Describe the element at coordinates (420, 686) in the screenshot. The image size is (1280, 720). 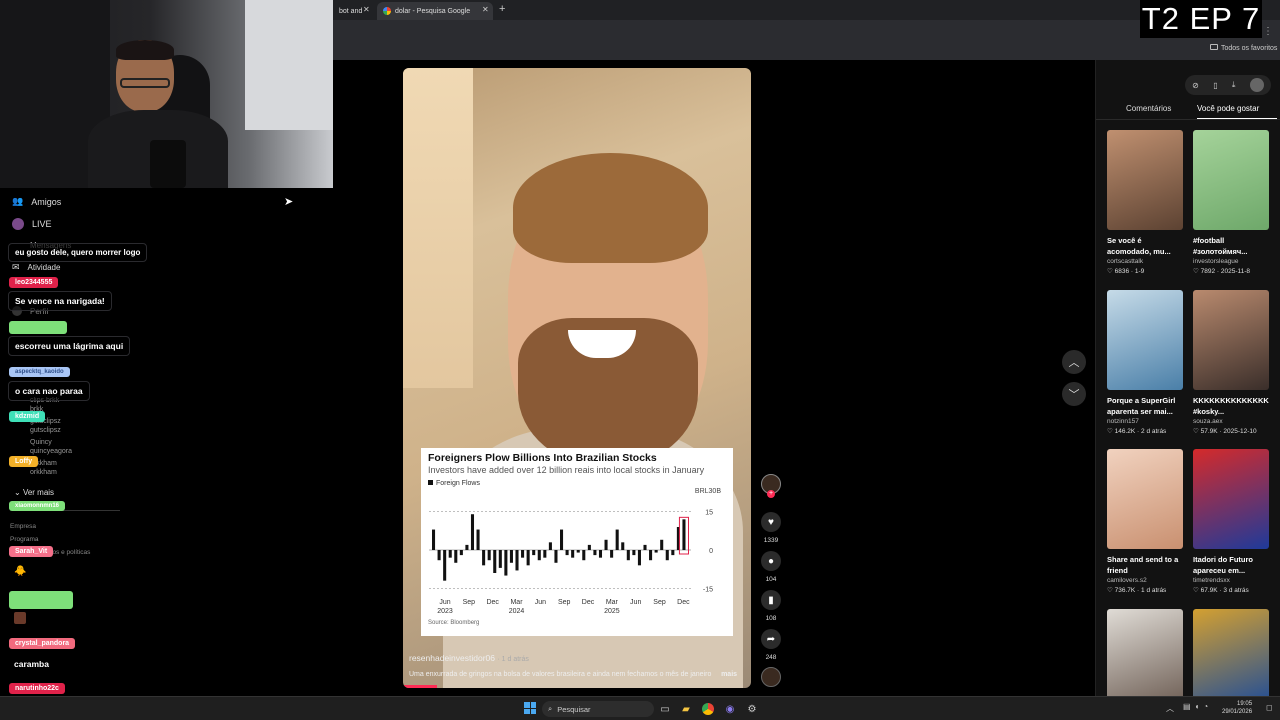
I see `video-progress-bar` at that location.